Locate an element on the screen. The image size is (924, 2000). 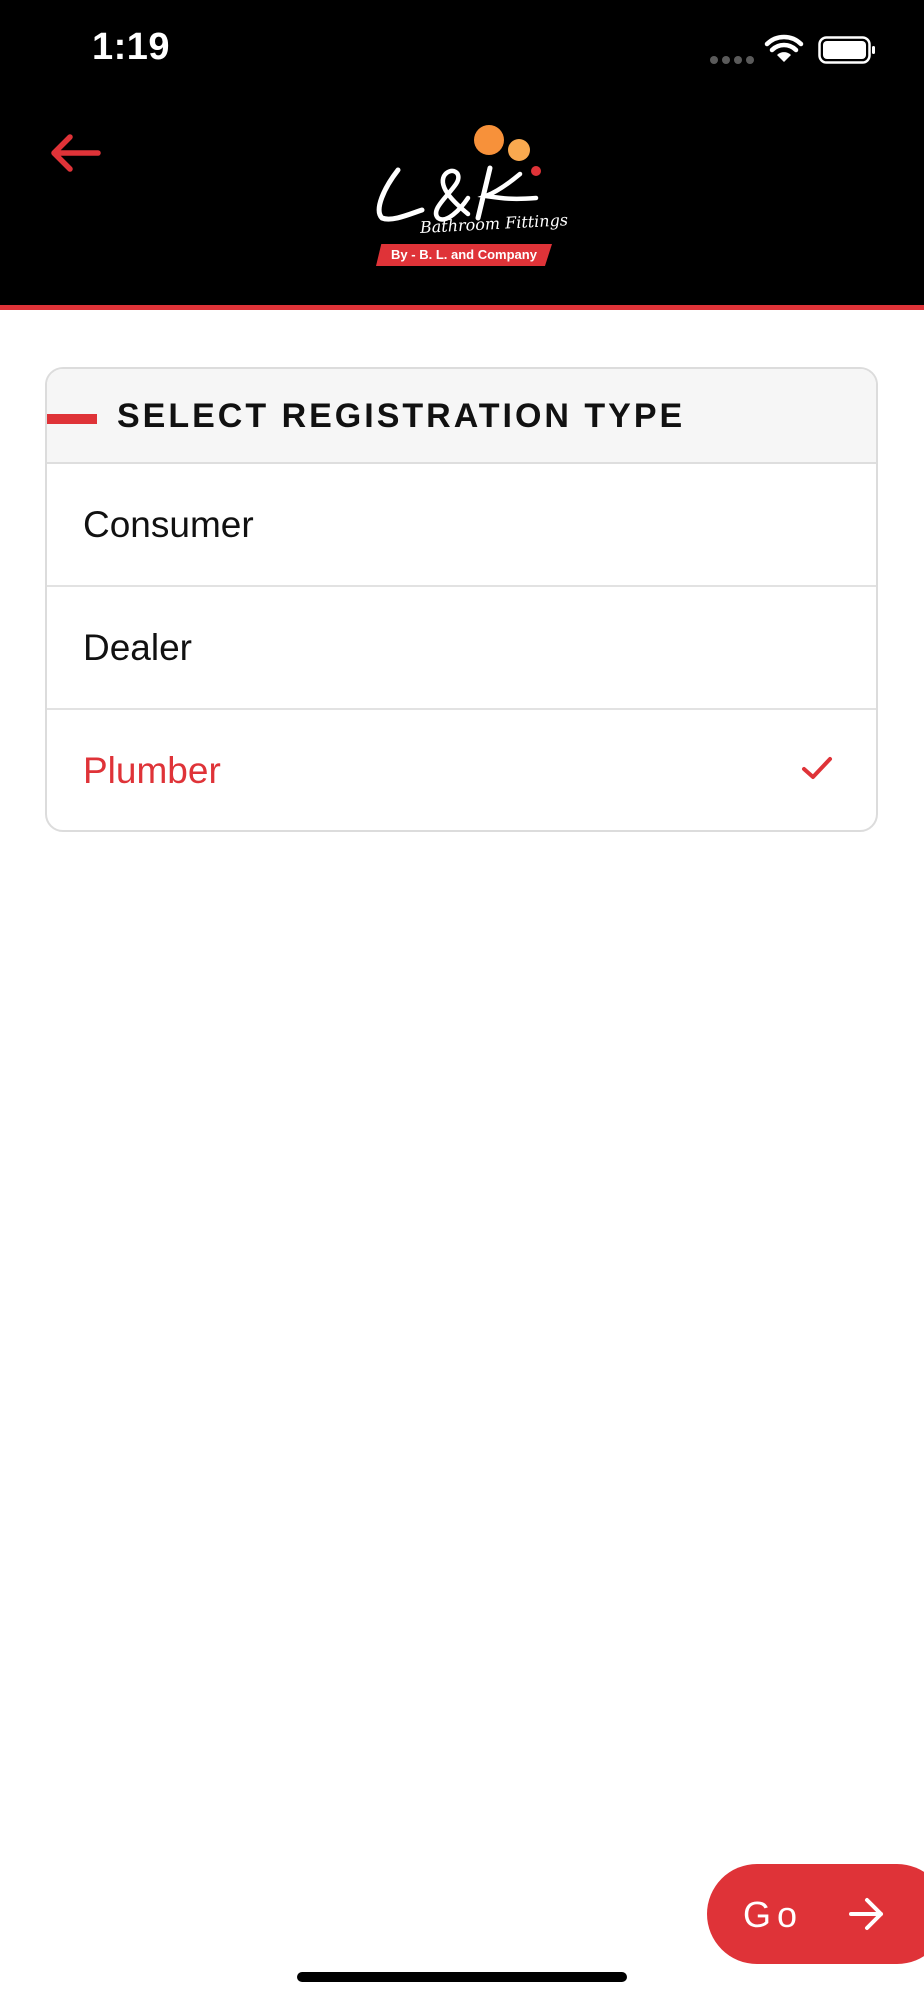
card-header: SELECT REGISTRATION TYPE is located at coordinates (461, 416).